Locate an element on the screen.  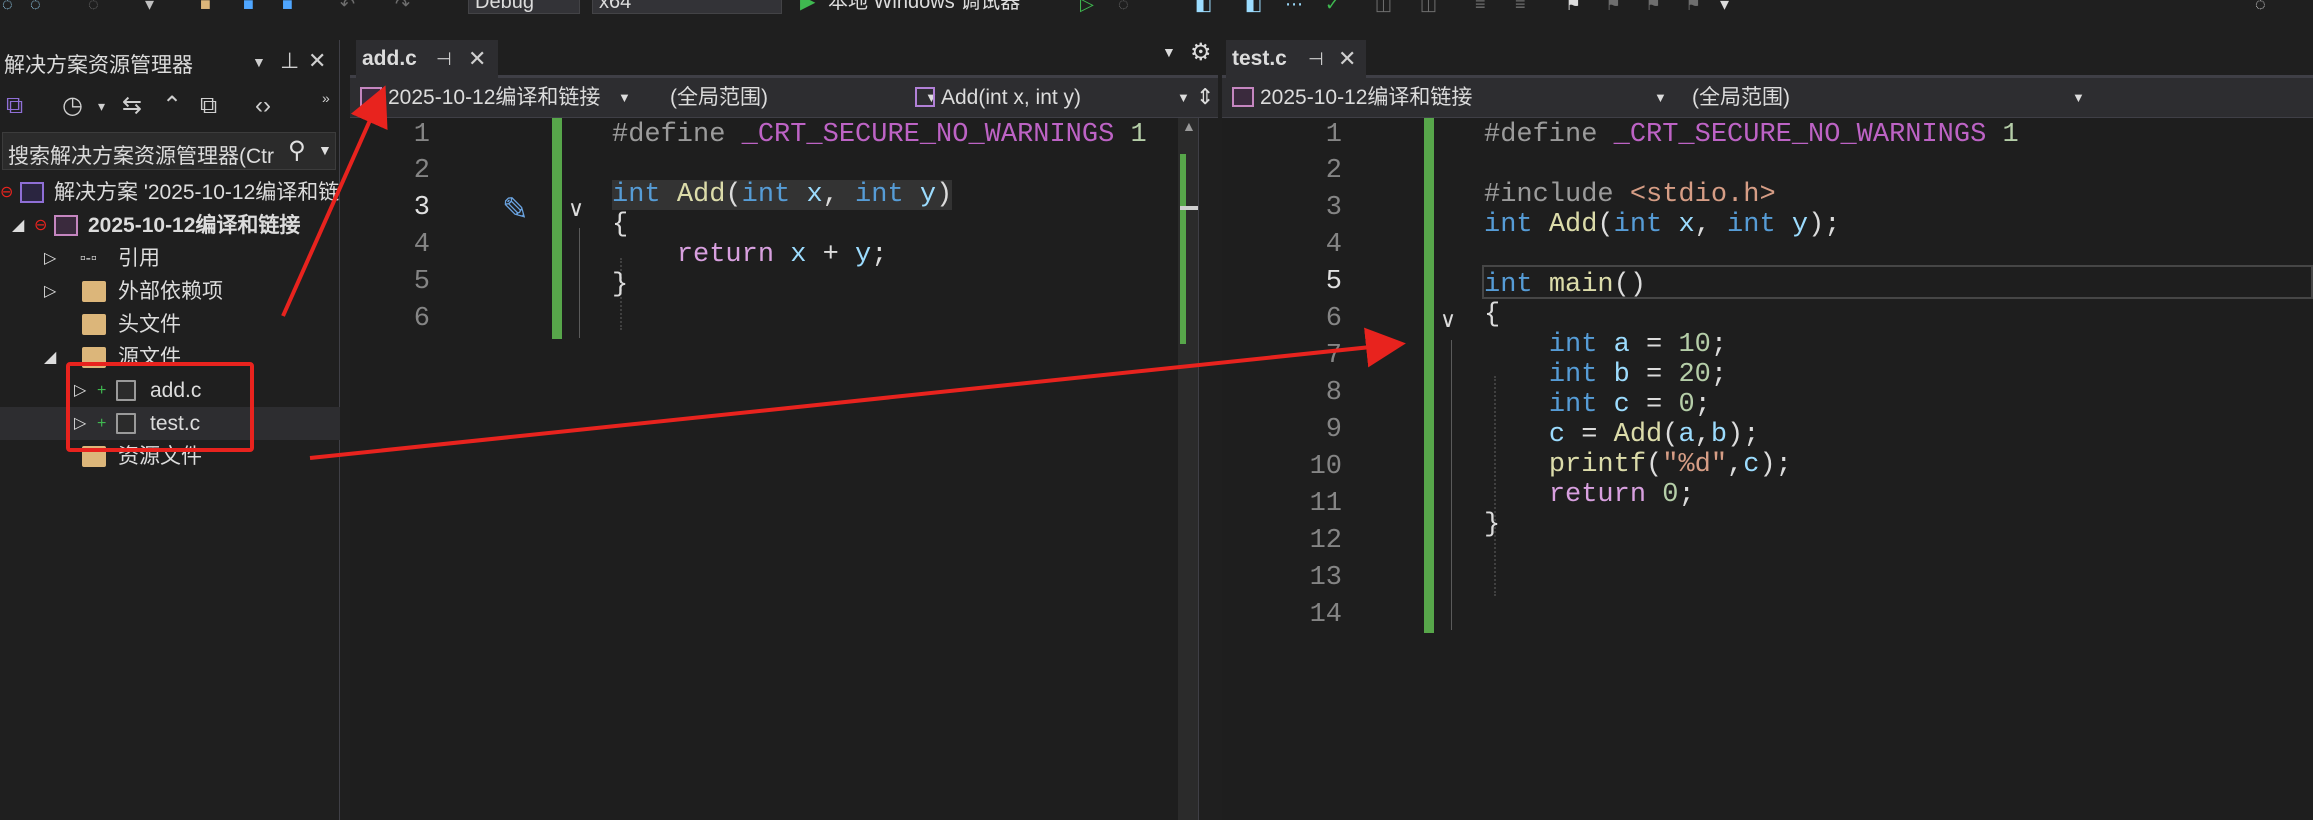
line-number: 4 is located at coordinates (1333, 245).